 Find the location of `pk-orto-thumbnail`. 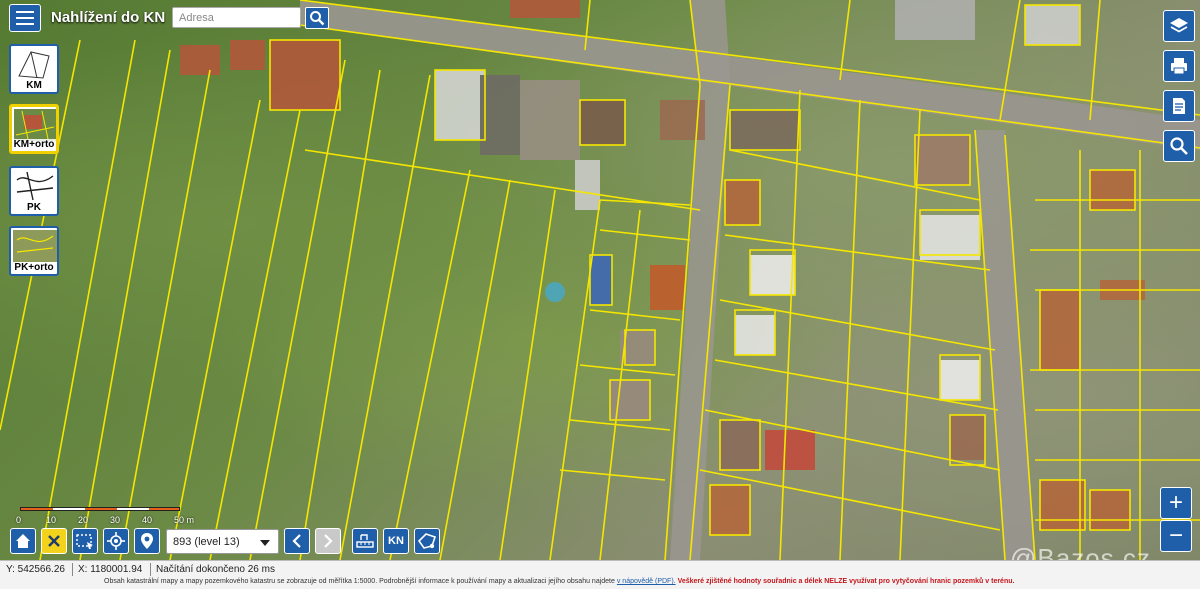

pk-orto-thumbnail is located at coordinates (35, 246).